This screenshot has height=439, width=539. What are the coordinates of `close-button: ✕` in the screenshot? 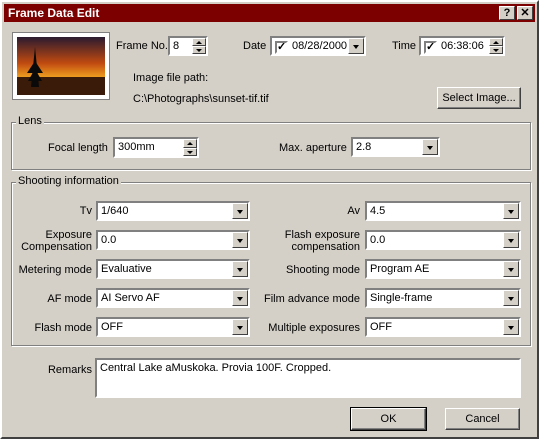 It's located at (525, 13).